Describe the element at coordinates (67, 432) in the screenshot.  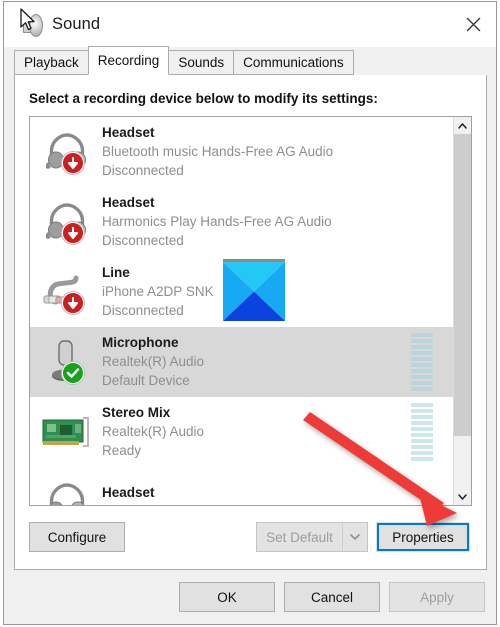
I see `pci-sound-card-icon` at that location.